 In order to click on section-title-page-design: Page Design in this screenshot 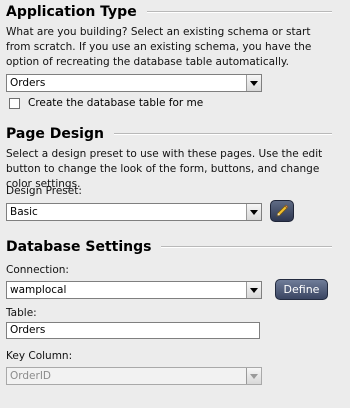, I will do `click(169, 134)`.